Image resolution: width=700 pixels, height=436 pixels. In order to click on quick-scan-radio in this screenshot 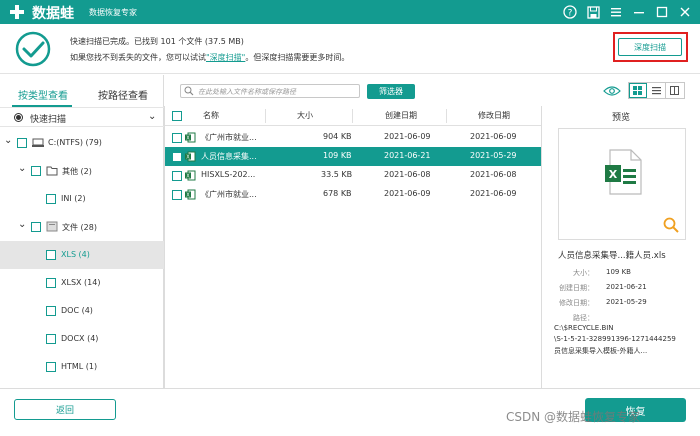, I will do `click(18, 117)`.